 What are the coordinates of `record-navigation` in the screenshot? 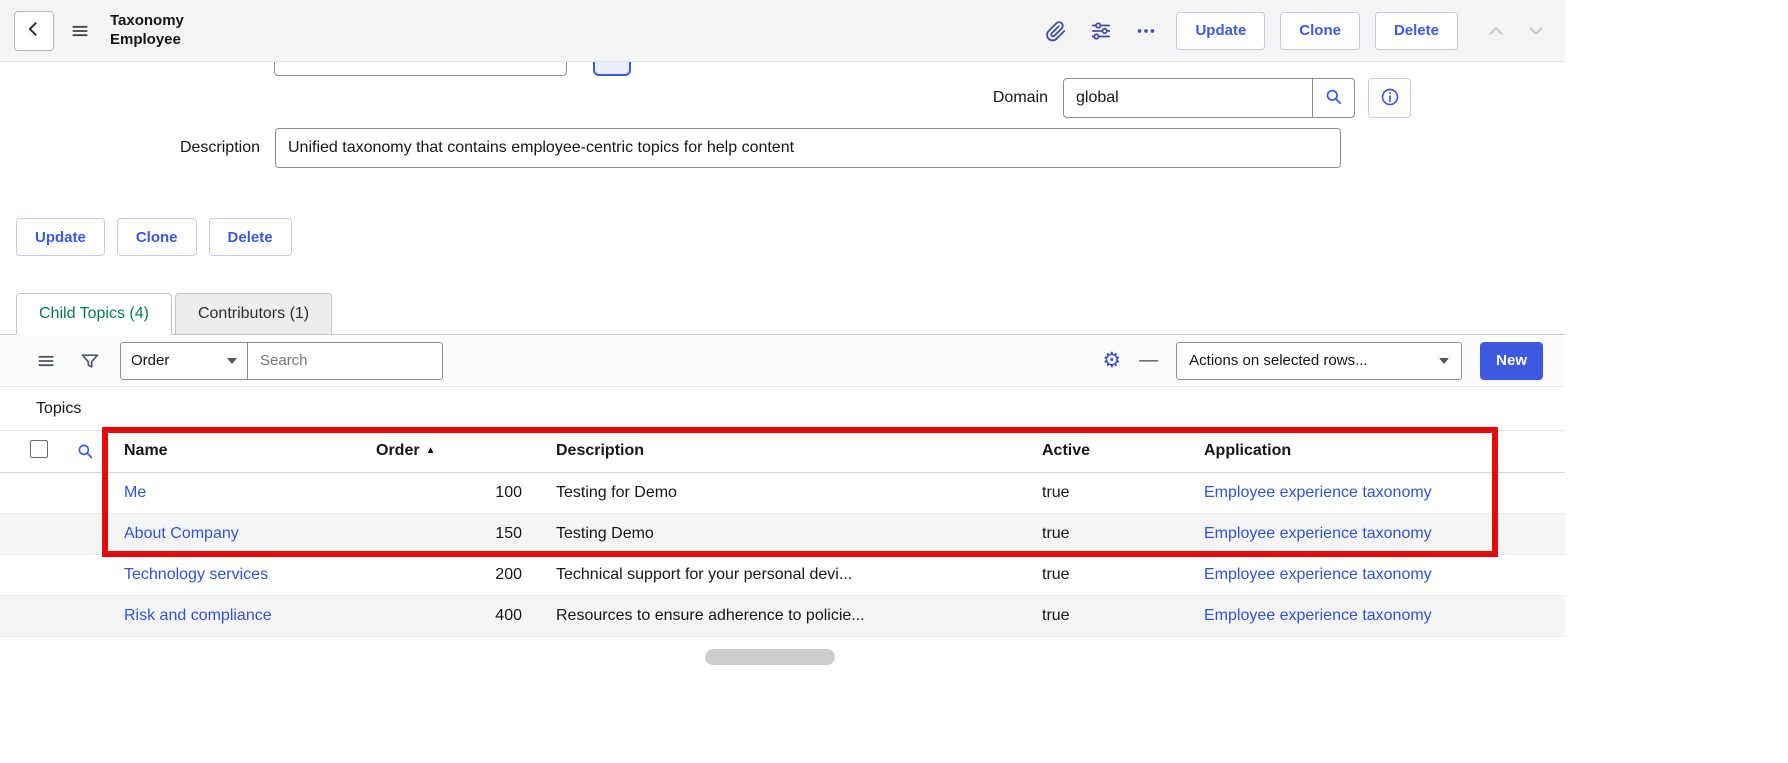 It's located at (1516, 31).